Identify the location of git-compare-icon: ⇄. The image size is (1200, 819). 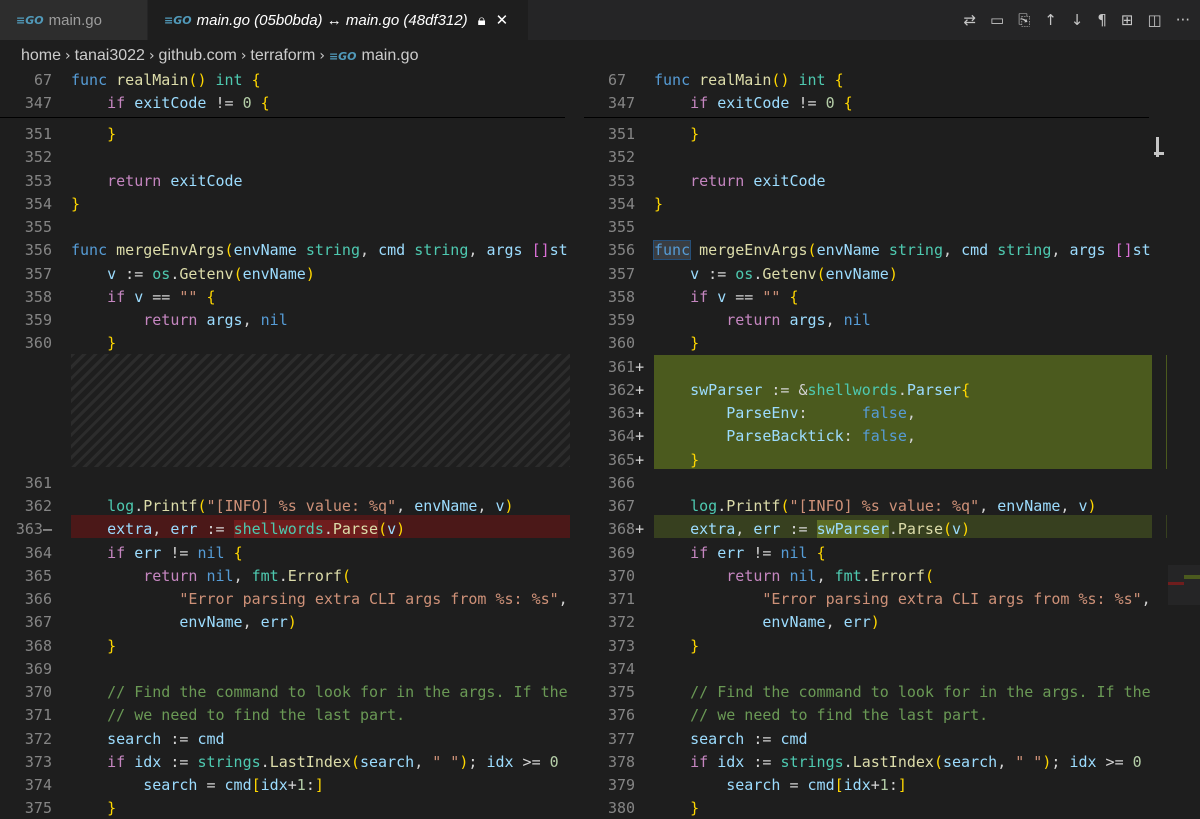
(969, 20).